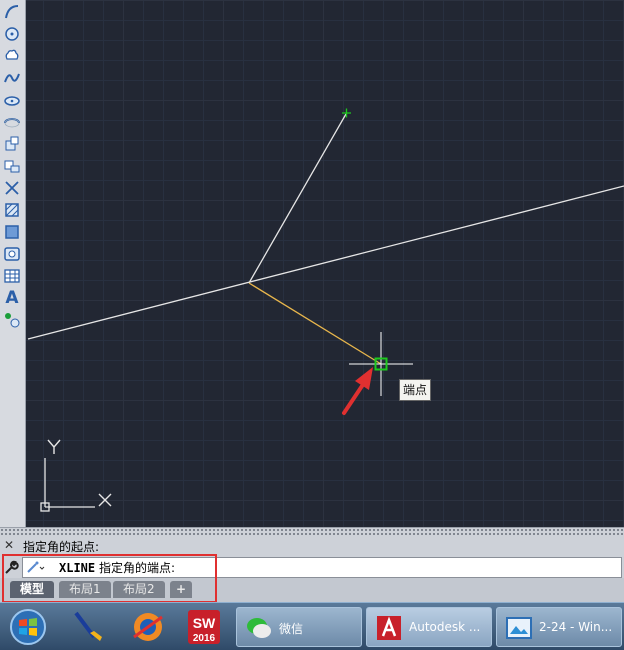  I want to click on insert-block-icon, so click(12, 144).